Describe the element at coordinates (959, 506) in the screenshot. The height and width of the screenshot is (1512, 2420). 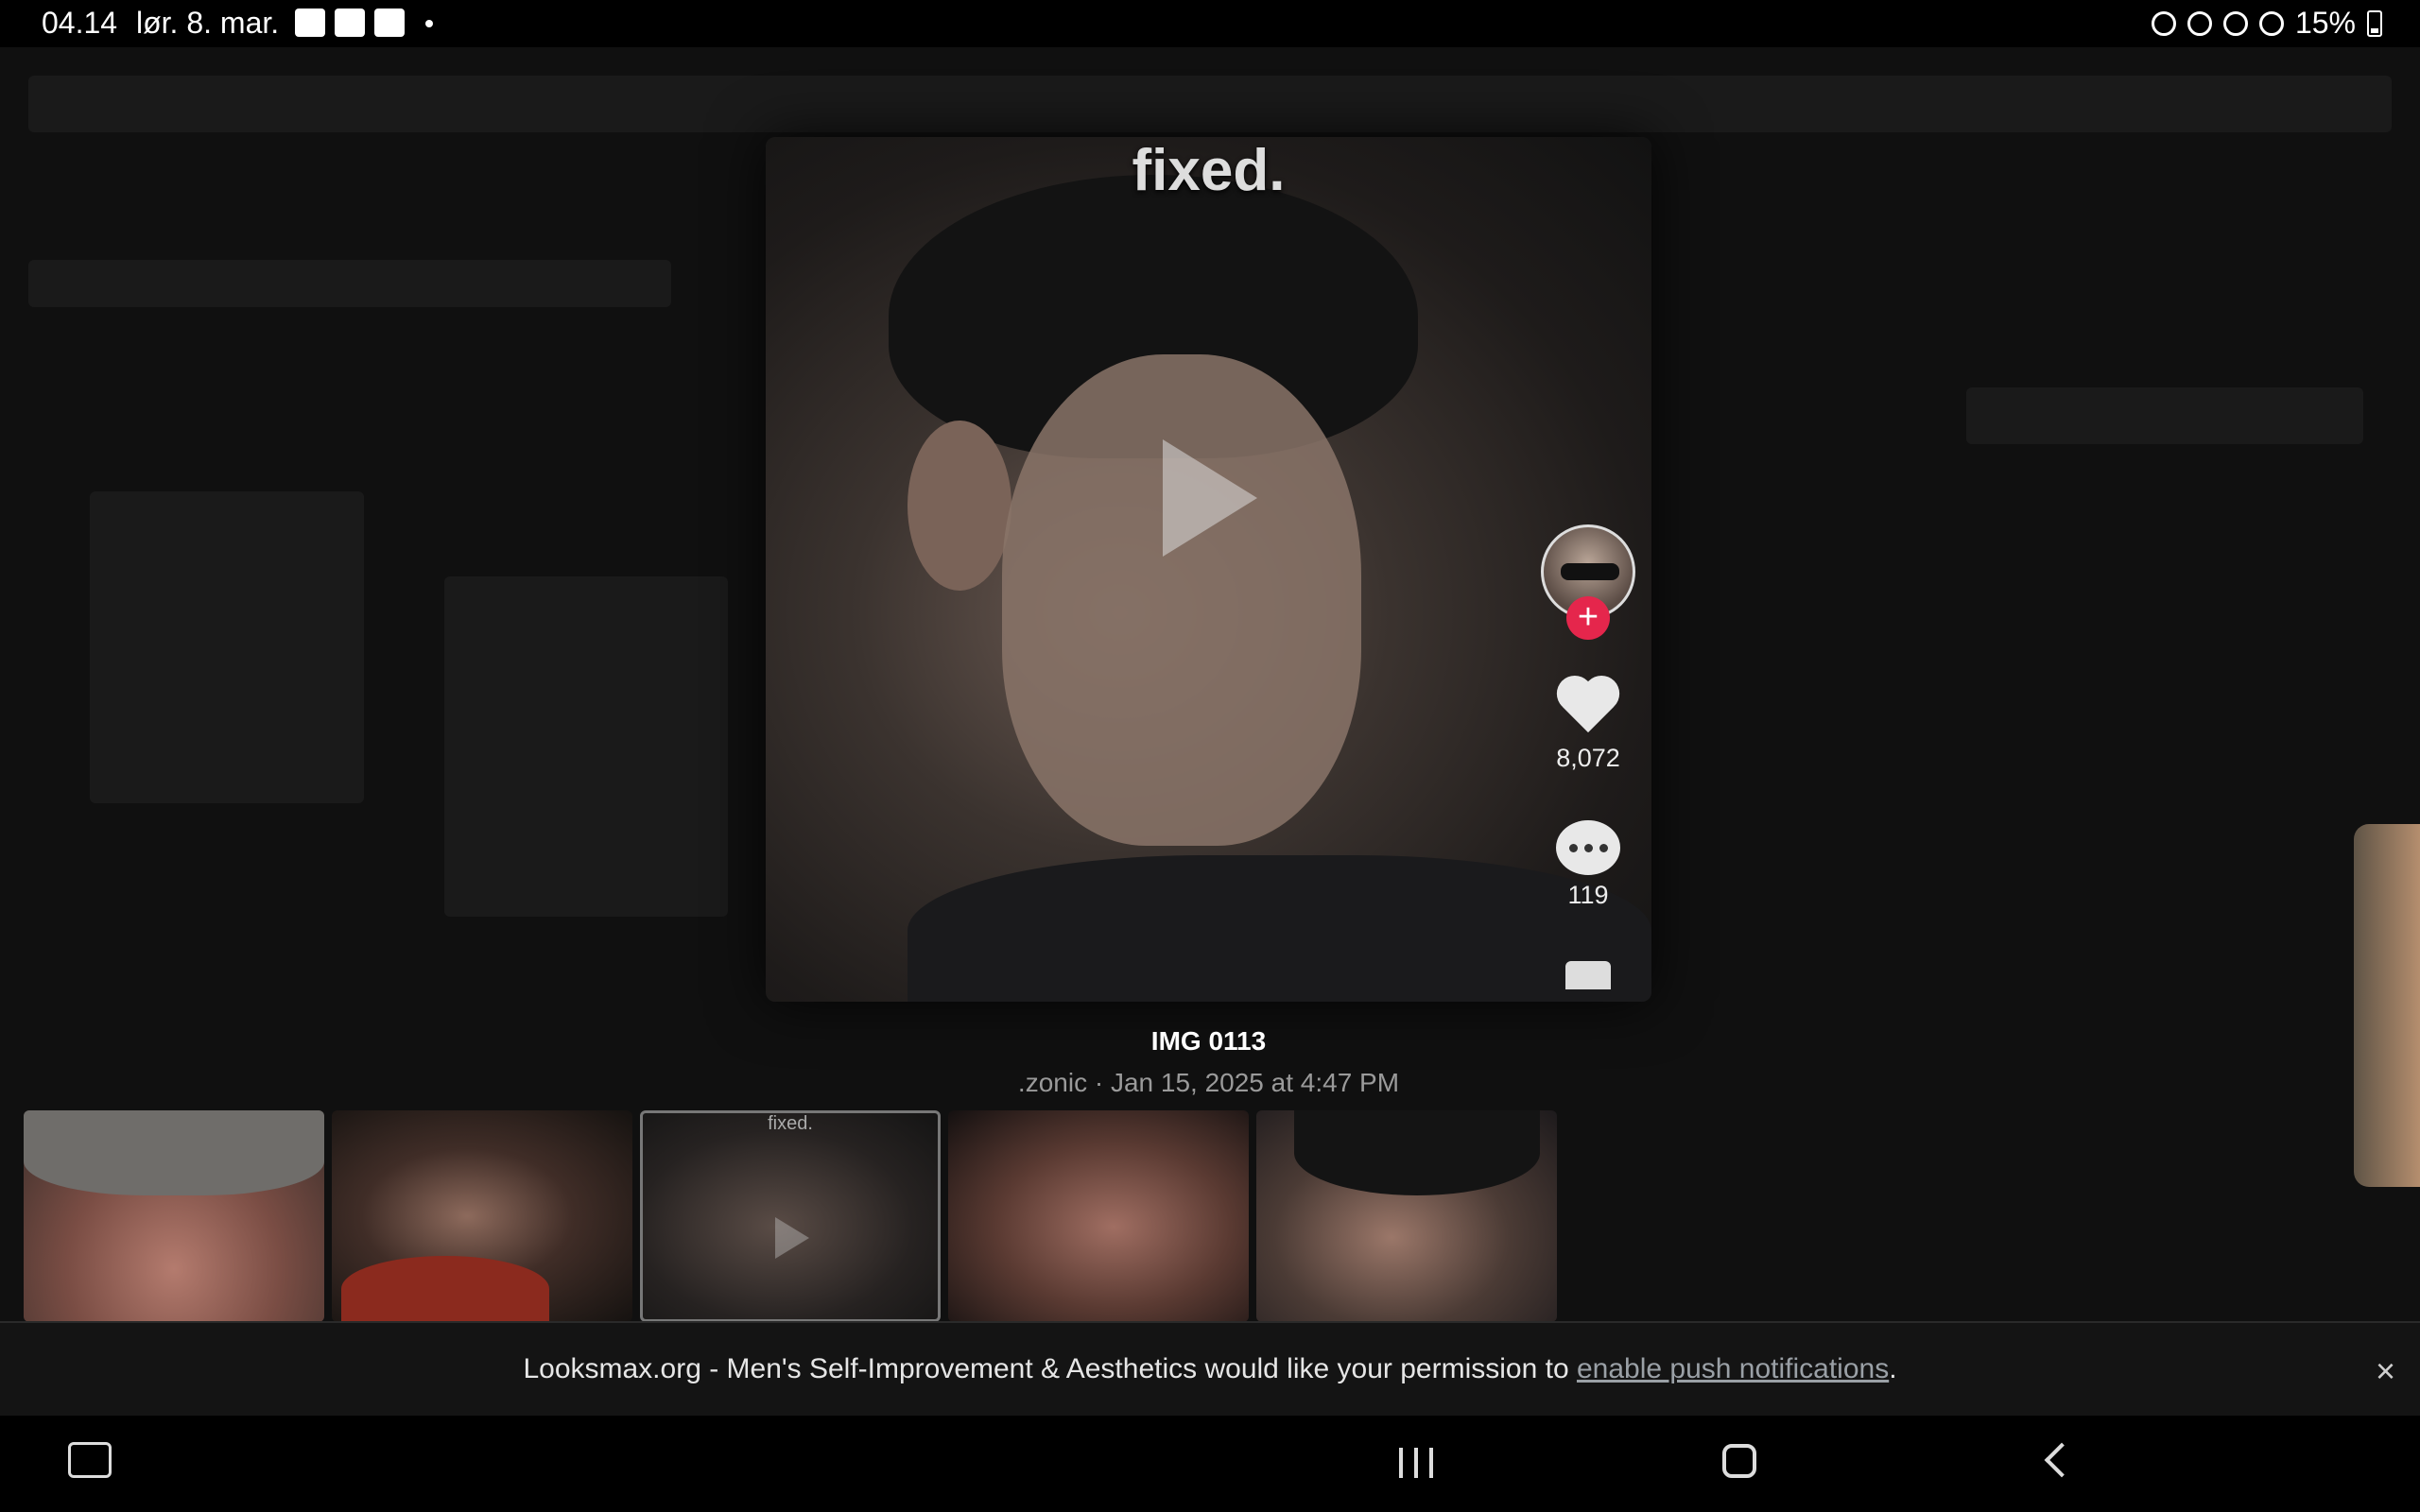
I see `video-frame-ear` at that location.